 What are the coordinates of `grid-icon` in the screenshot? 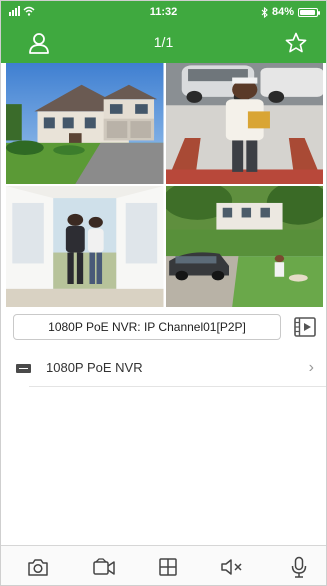 It's located at (168, 567).